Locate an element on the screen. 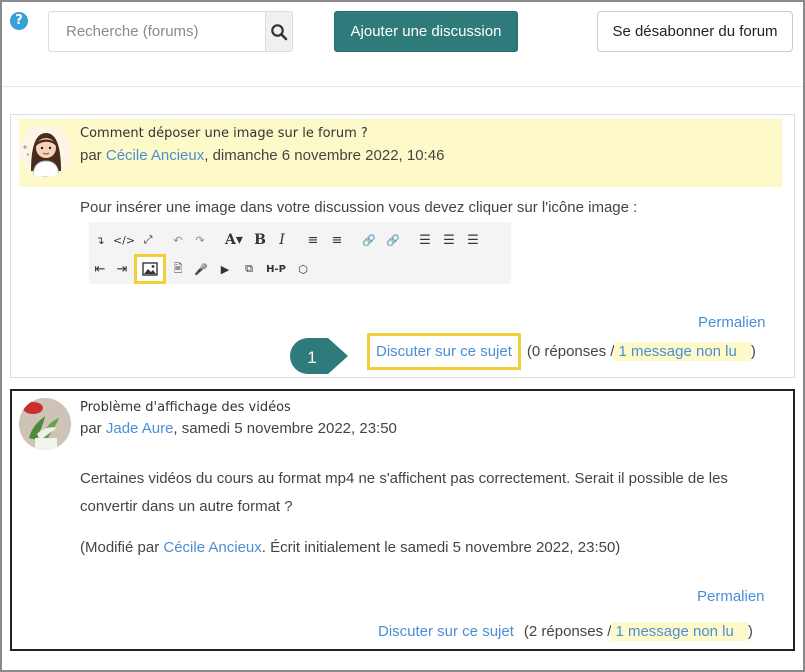  box-icon: ⬡ is located at coordinates (303, 269).